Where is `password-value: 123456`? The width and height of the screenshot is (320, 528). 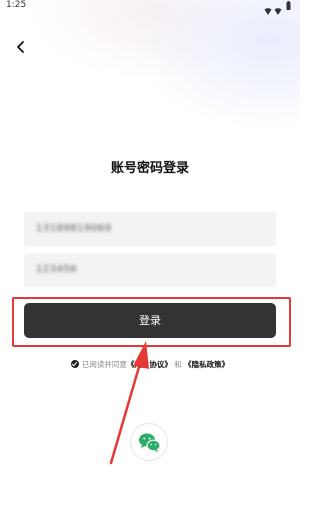 password-value: 123456 is located at coordinates (57, 269).